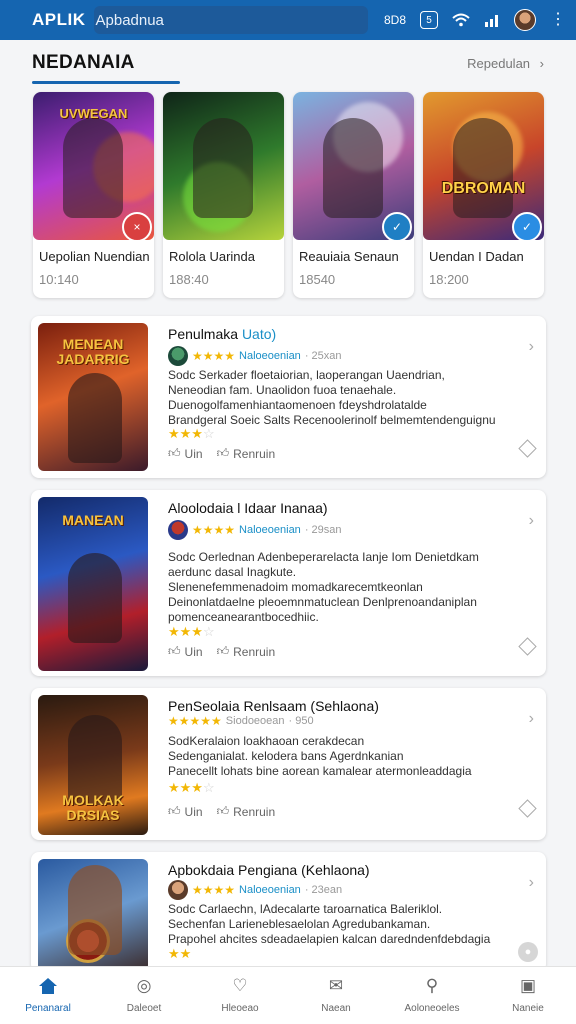 The image size is (576, 1024). Describe the element at coordinates (48, 1008) in the screenshot. I see `nav-label: Penanaral` at that location.